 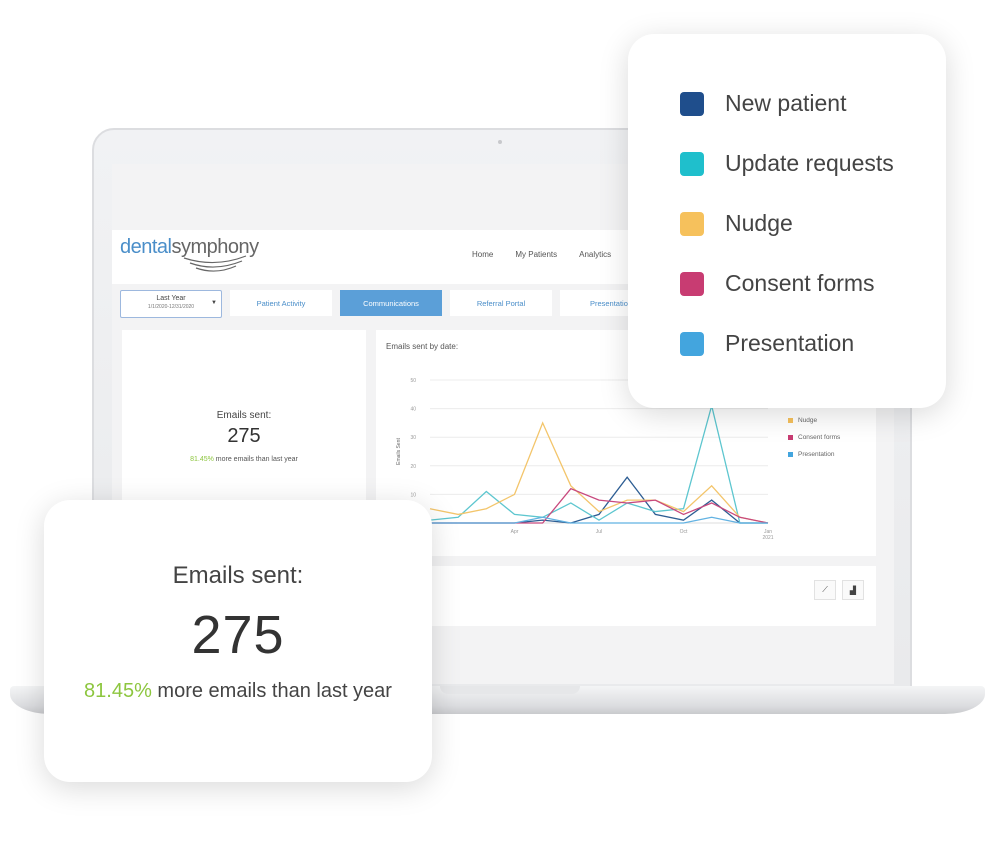 What do you see at coordinates (599, 472) in the screenshot?
I see `series-line-nudge` at bounding box center [599, 472].